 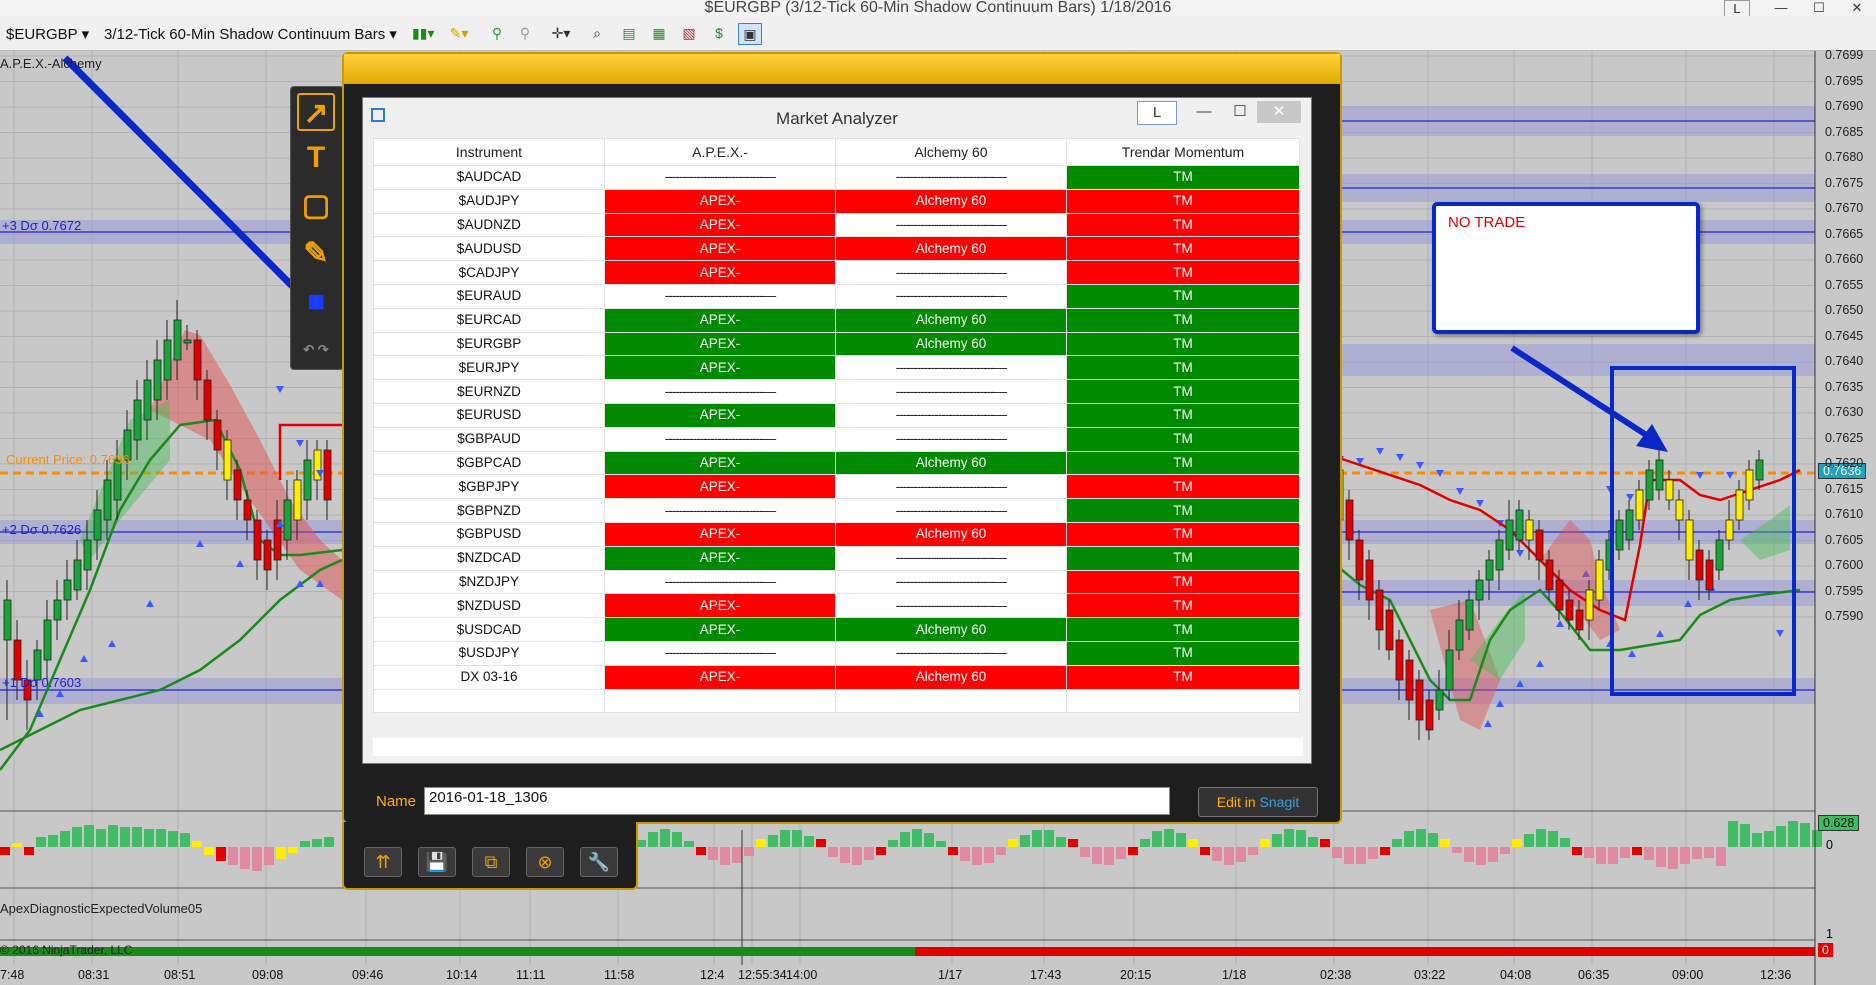 What do you see at coordinates (750, 34) in the screenshot?
I see `properties-icon: ▣` at bounding box center [750, 34].